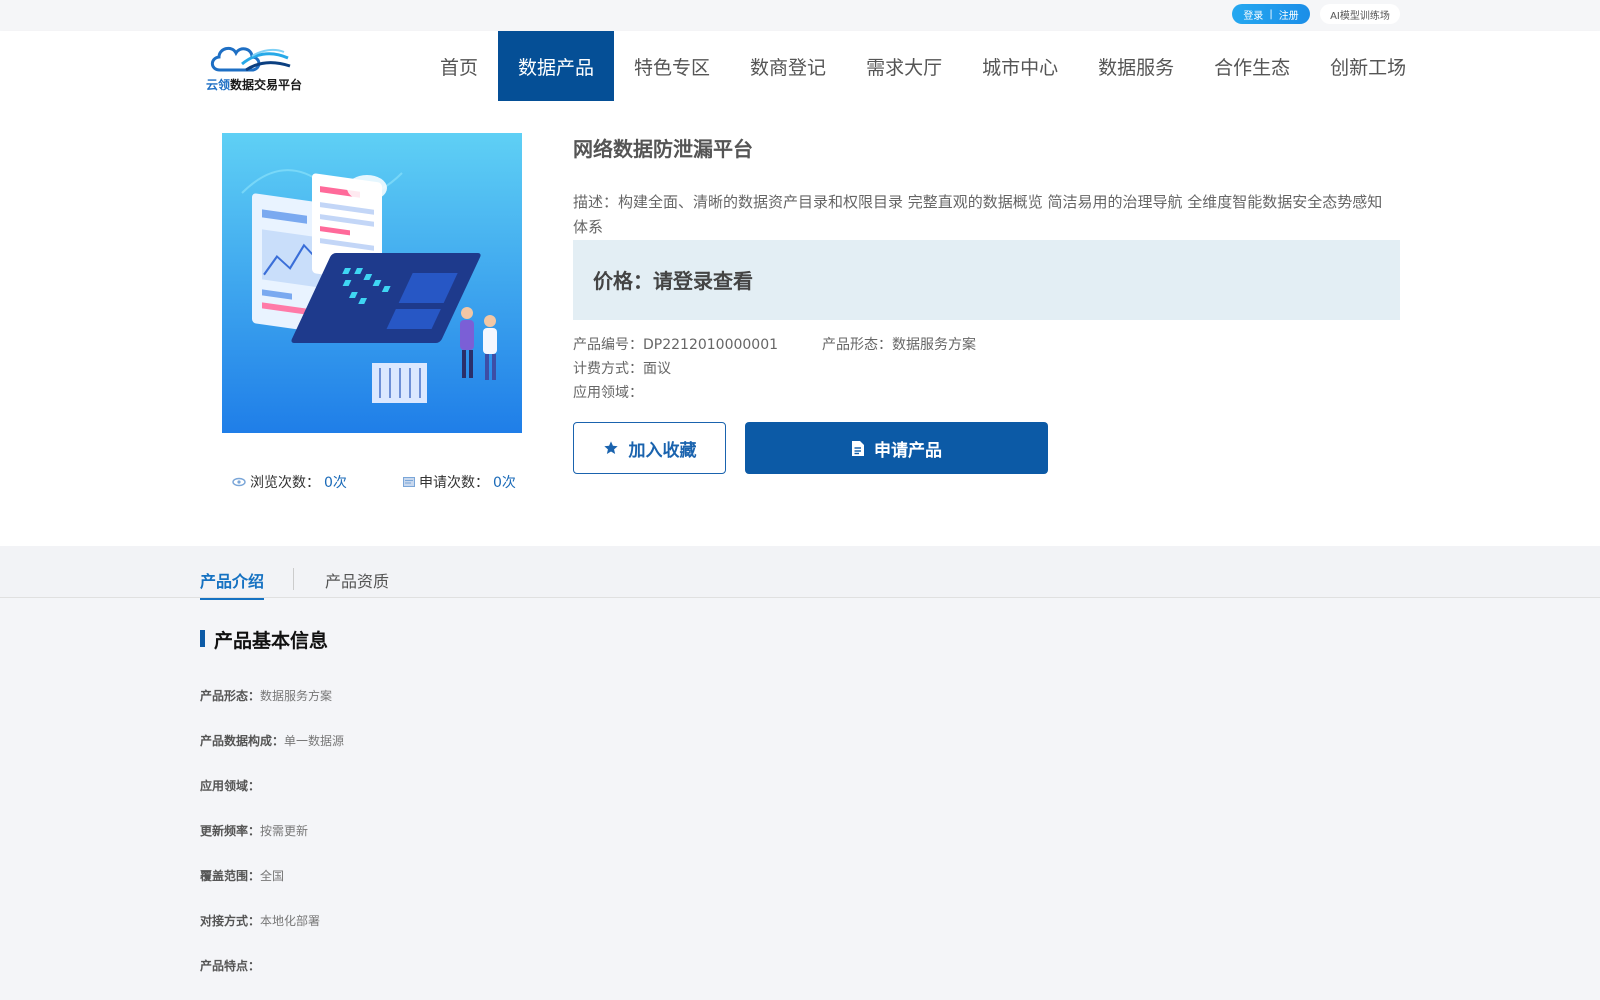 The image size is (1600, 1000). I want to click on apply-count-label: 申请次数：, so click(454, 483).